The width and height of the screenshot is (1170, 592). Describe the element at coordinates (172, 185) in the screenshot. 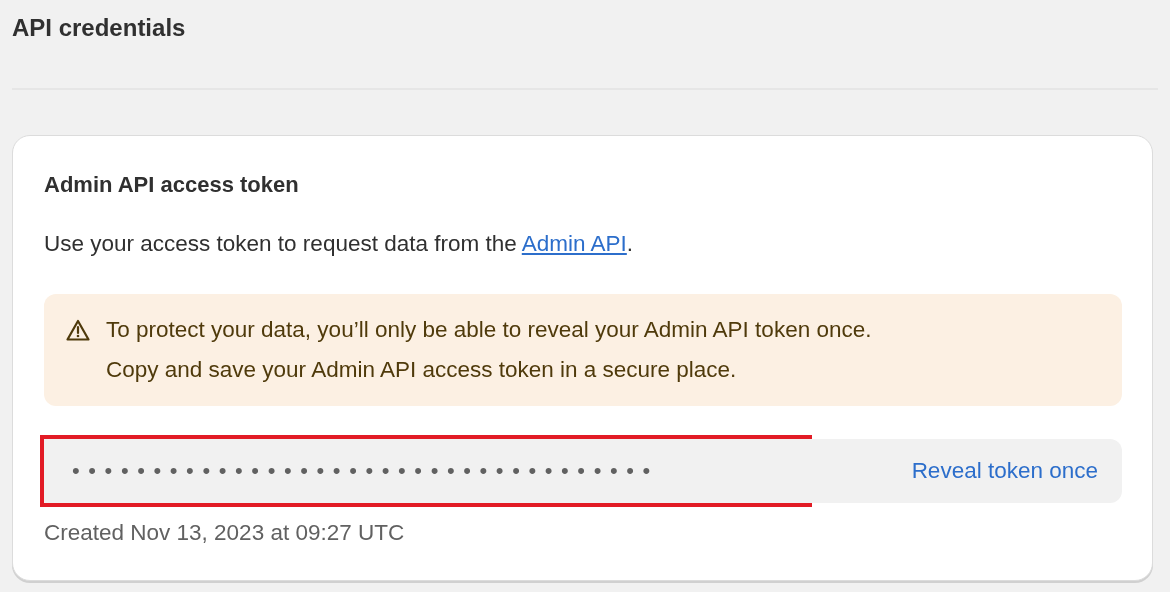

I see `card-heading: Admin API access token` at that location.